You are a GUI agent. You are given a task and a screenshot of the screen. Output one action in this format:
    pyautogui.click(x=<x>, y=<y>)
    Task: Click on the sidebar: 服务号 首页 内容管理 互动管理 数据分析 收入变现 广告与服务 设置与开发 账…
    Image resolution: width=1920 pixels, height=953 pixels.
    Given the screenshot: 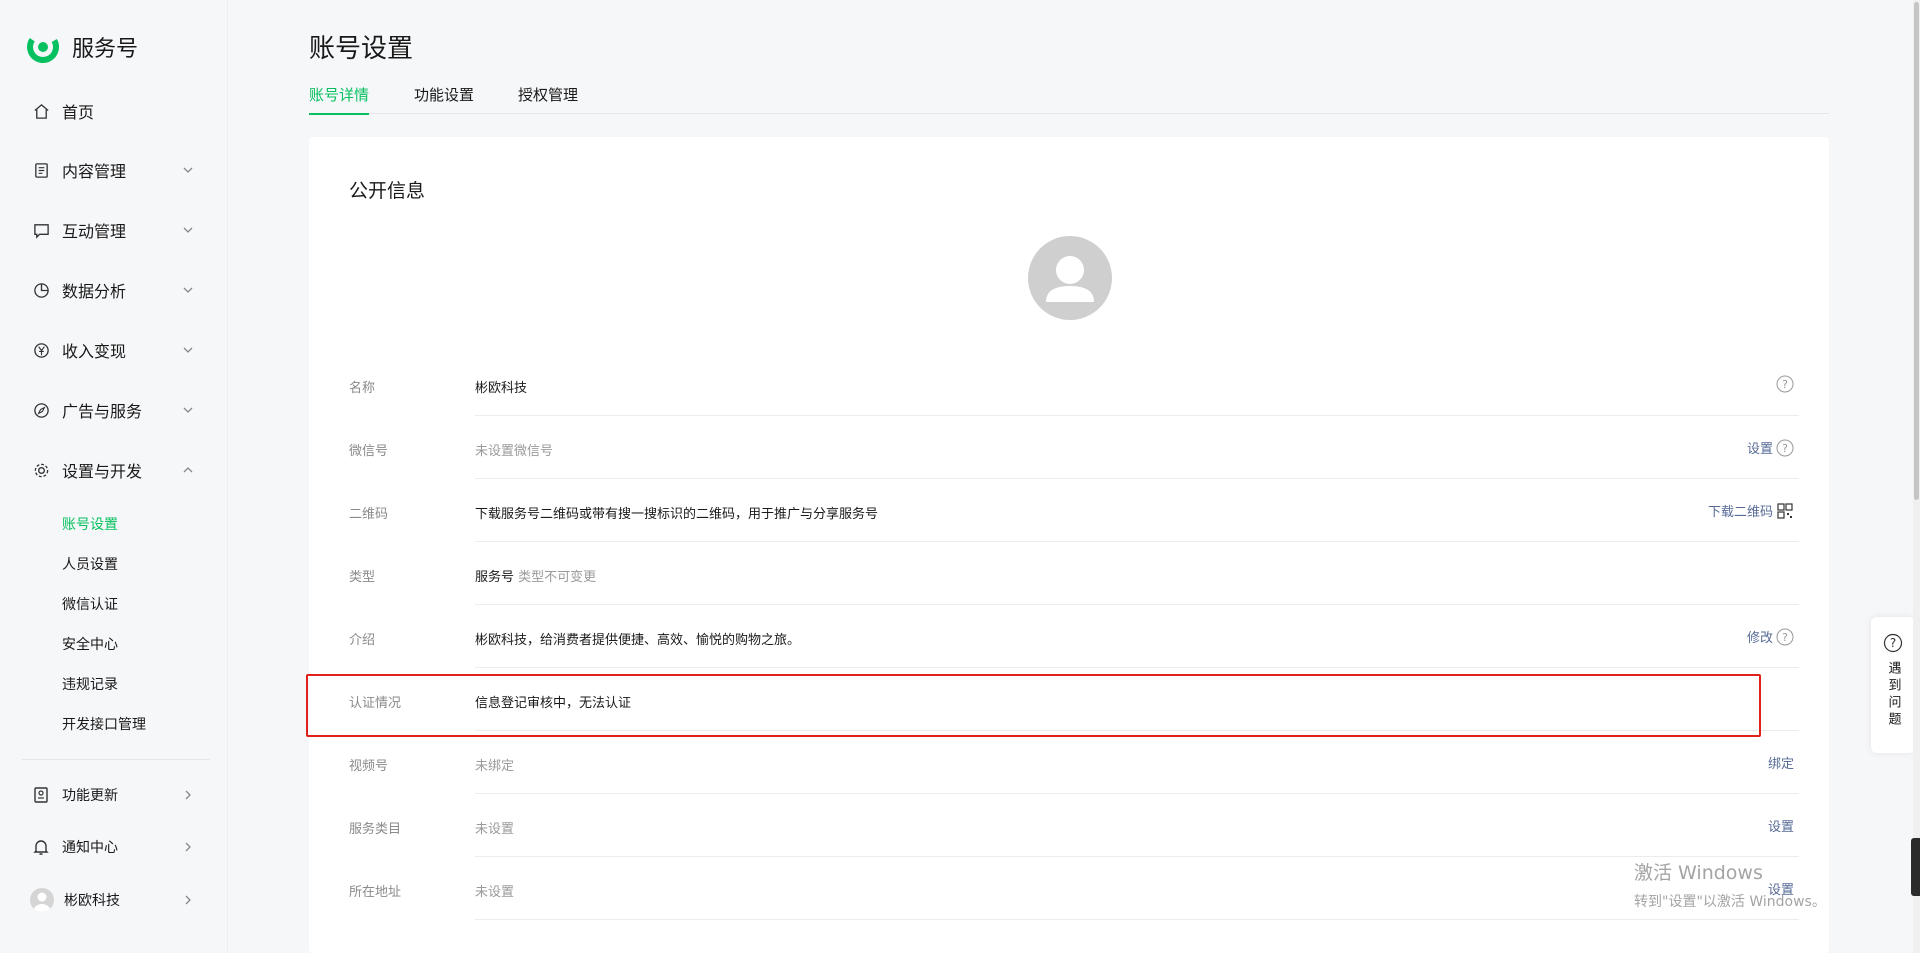 What is the action you would take?
    pyautogui.click(x=114, y=476)
    